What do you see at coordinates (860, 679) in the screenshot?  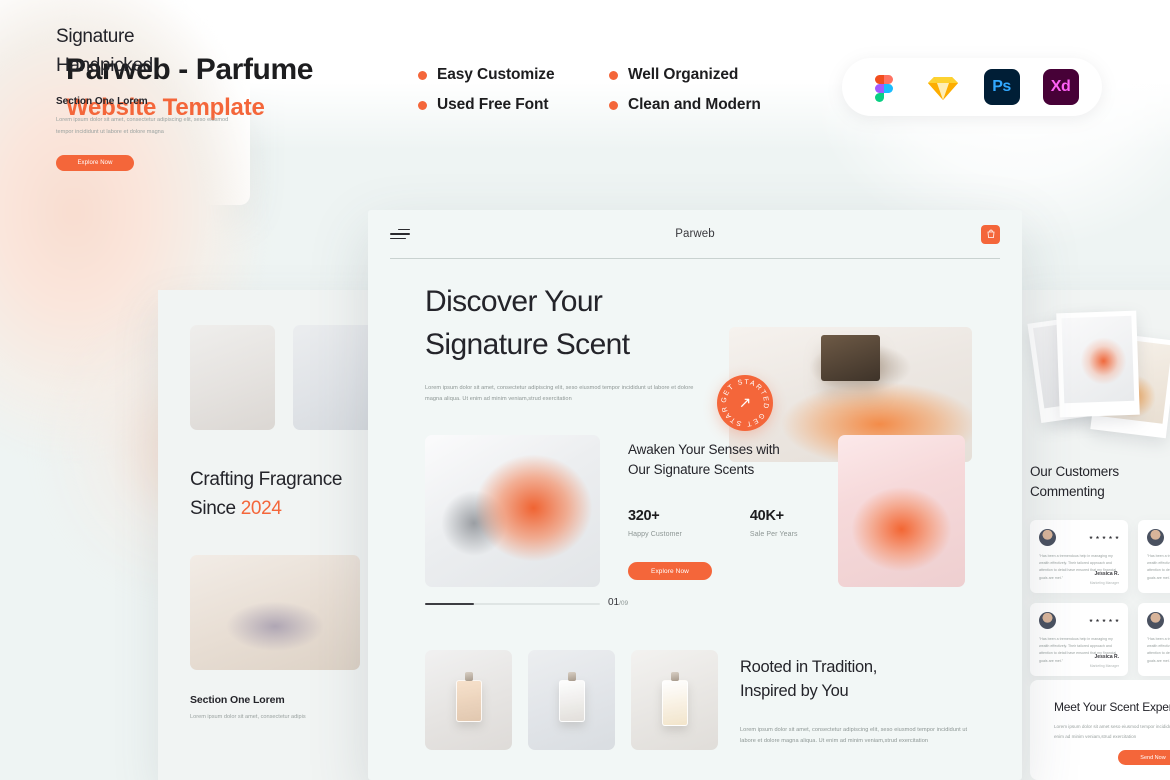 I see `bottom-heading: Rooted in Tradition, Inspired by You` at bounding box center [860, 679].